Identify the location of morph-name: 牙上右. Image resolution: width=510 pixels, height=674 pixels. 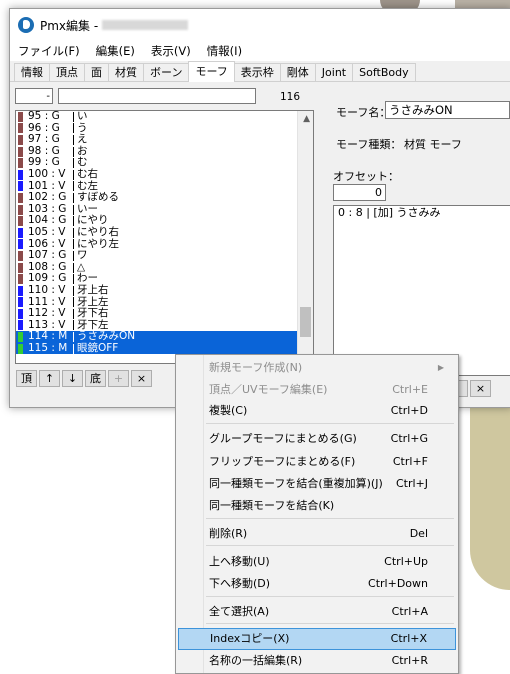
(93, 289).